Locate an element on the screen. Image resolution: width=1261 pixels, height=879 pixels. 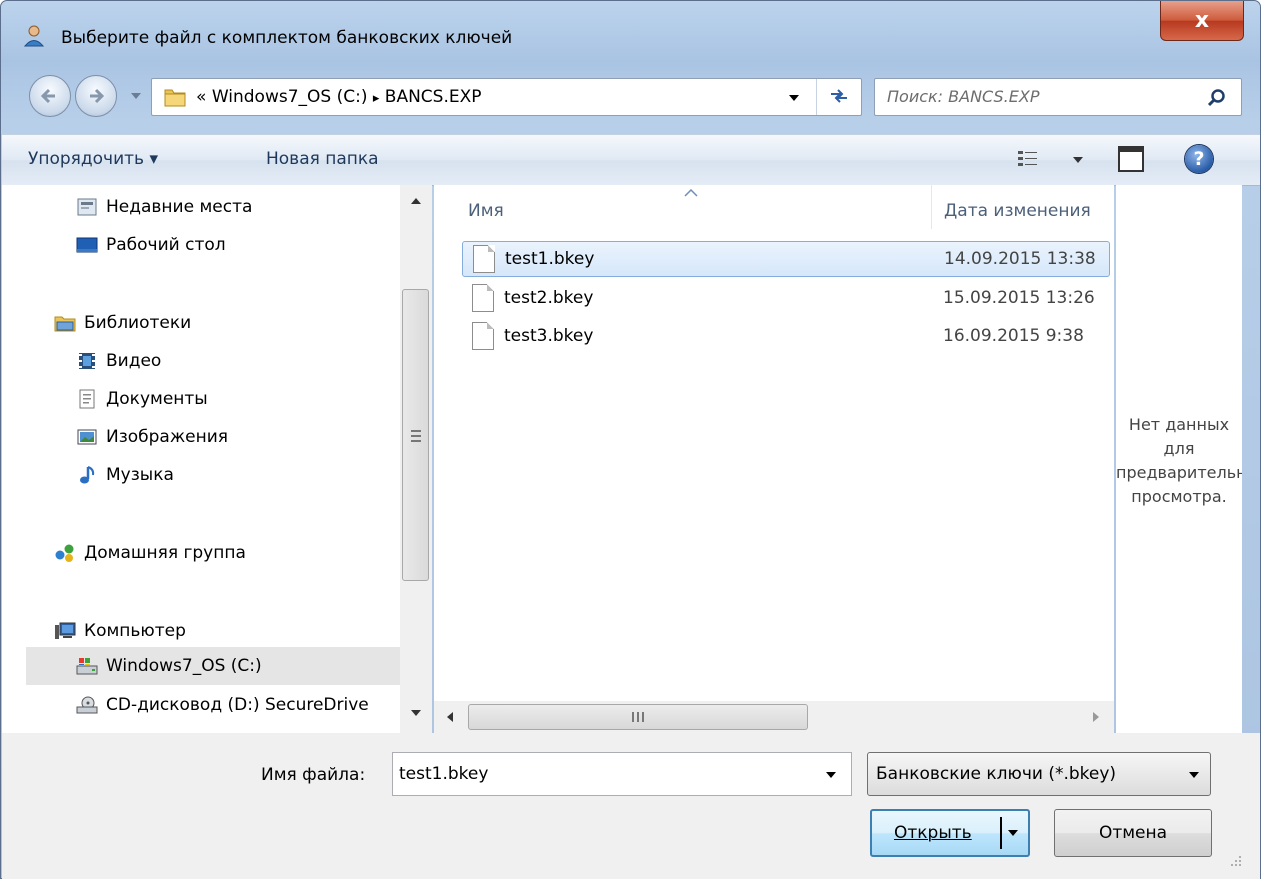
view-options-dropdown-icon is located at coordinates (1078, 160).